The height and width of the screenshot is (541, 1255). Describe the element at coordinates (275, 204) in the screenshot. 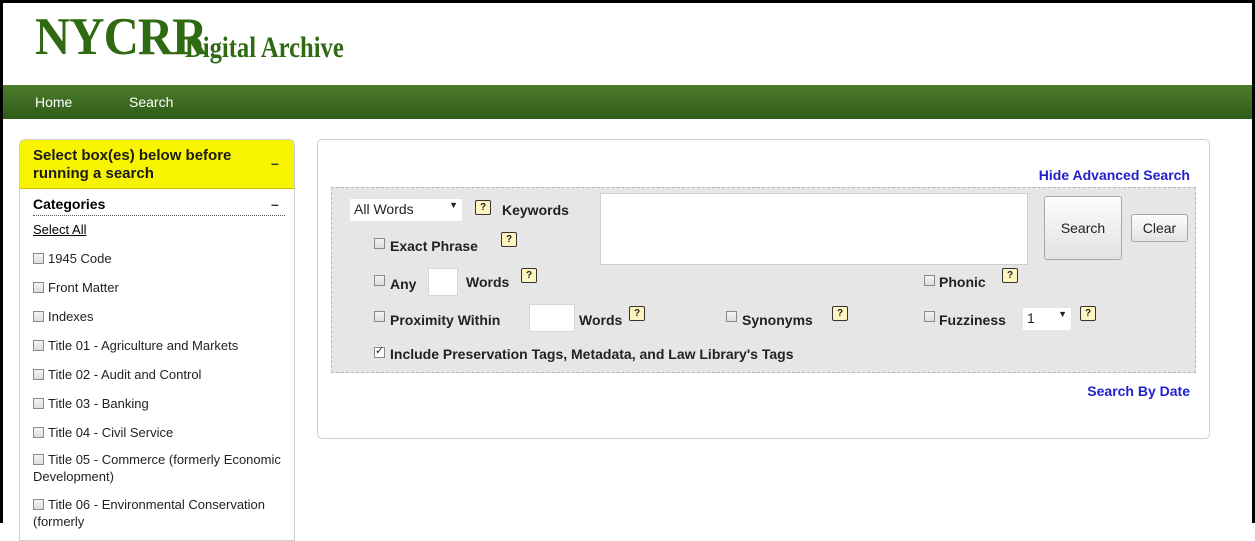

I see `collapse-categories-button: –` at that location.